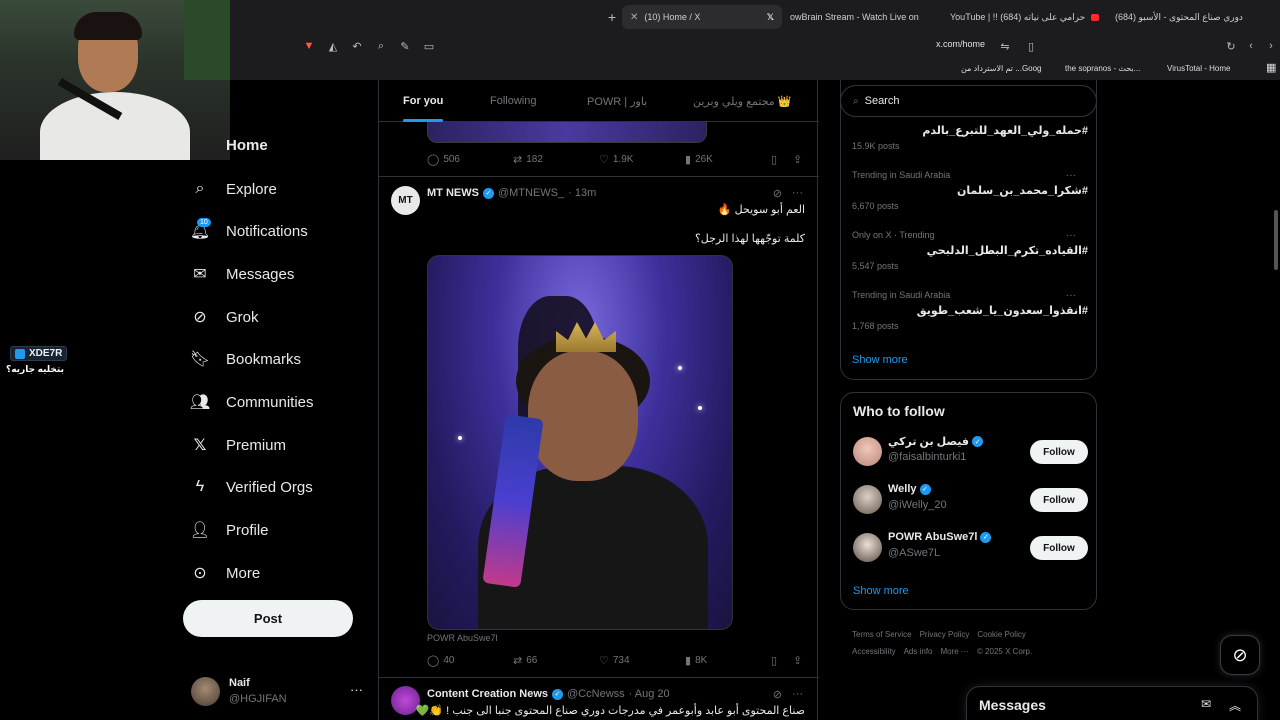 The height and width of the screenshot is (720, 1280). Describe the element at coordinates (567, 132) in the screenshot. I see `previous-tweet-media` at that location.